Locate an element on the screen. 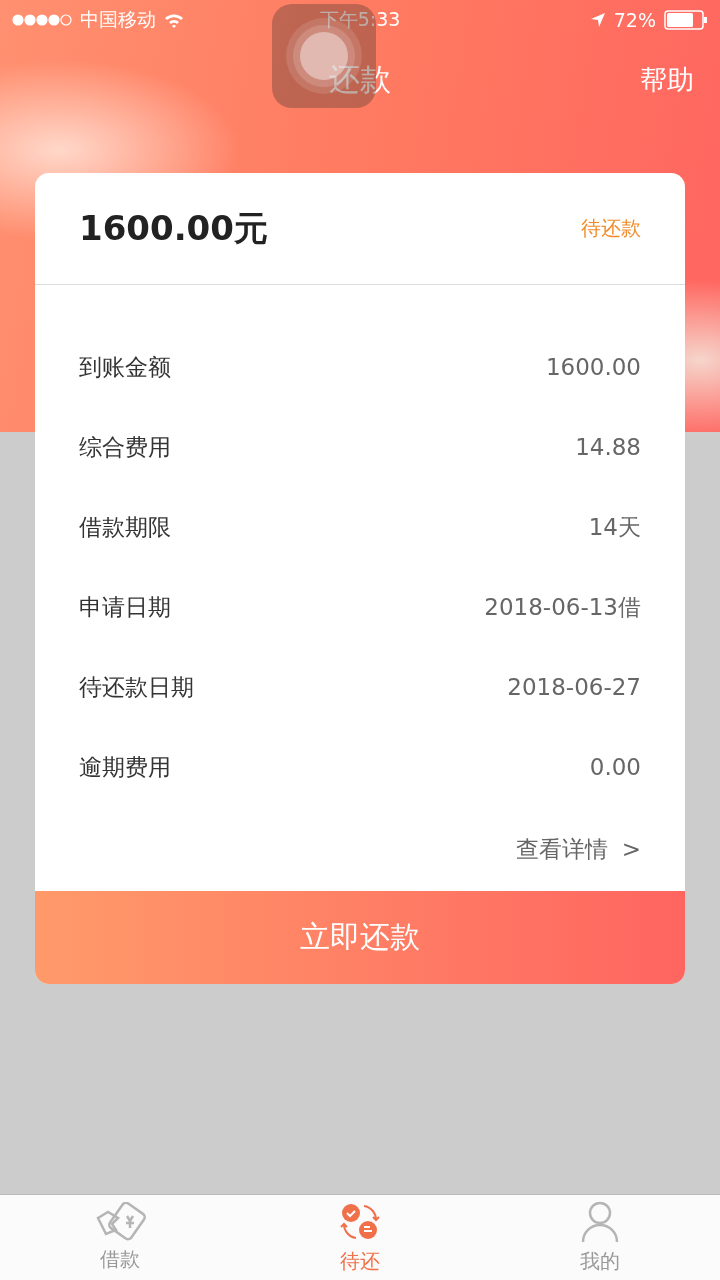  signal-icon is located at coordinates (42, 20).